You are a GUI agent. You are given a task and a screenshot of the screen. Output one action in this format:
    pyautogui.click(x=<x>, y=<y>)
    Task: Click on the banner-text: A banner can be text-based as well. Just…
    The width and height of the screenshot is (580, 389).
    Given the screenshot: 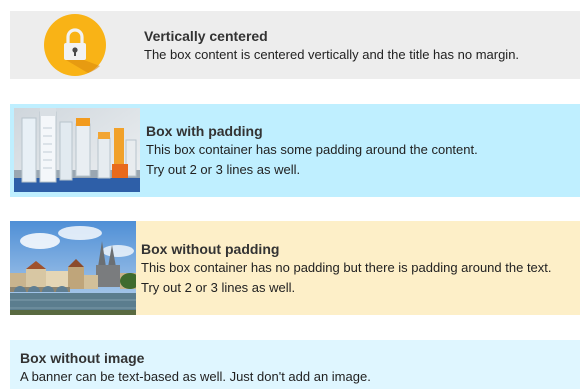 What is the action you would take?
    pyautogui.click(x=195, y=376)
    